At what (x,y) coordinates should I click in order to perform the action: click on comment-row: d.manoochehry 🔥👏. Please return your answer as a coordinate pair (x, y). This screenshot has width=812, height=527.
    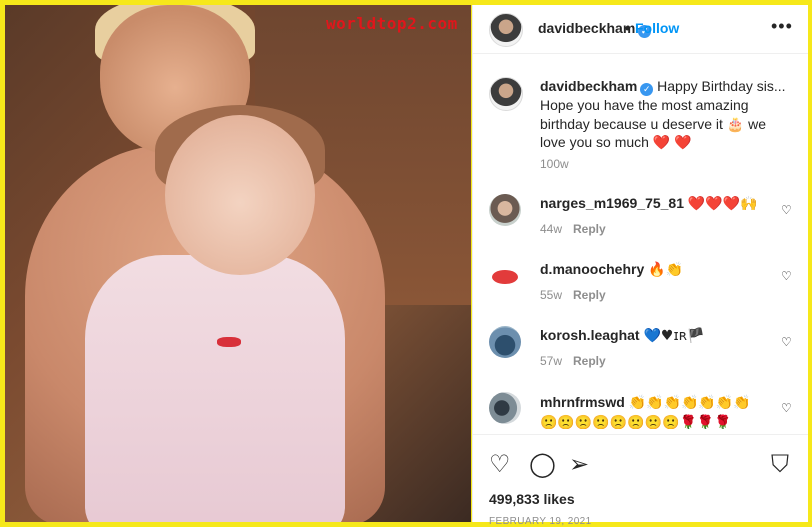
    Looking at the image, I should click on (611, 269).